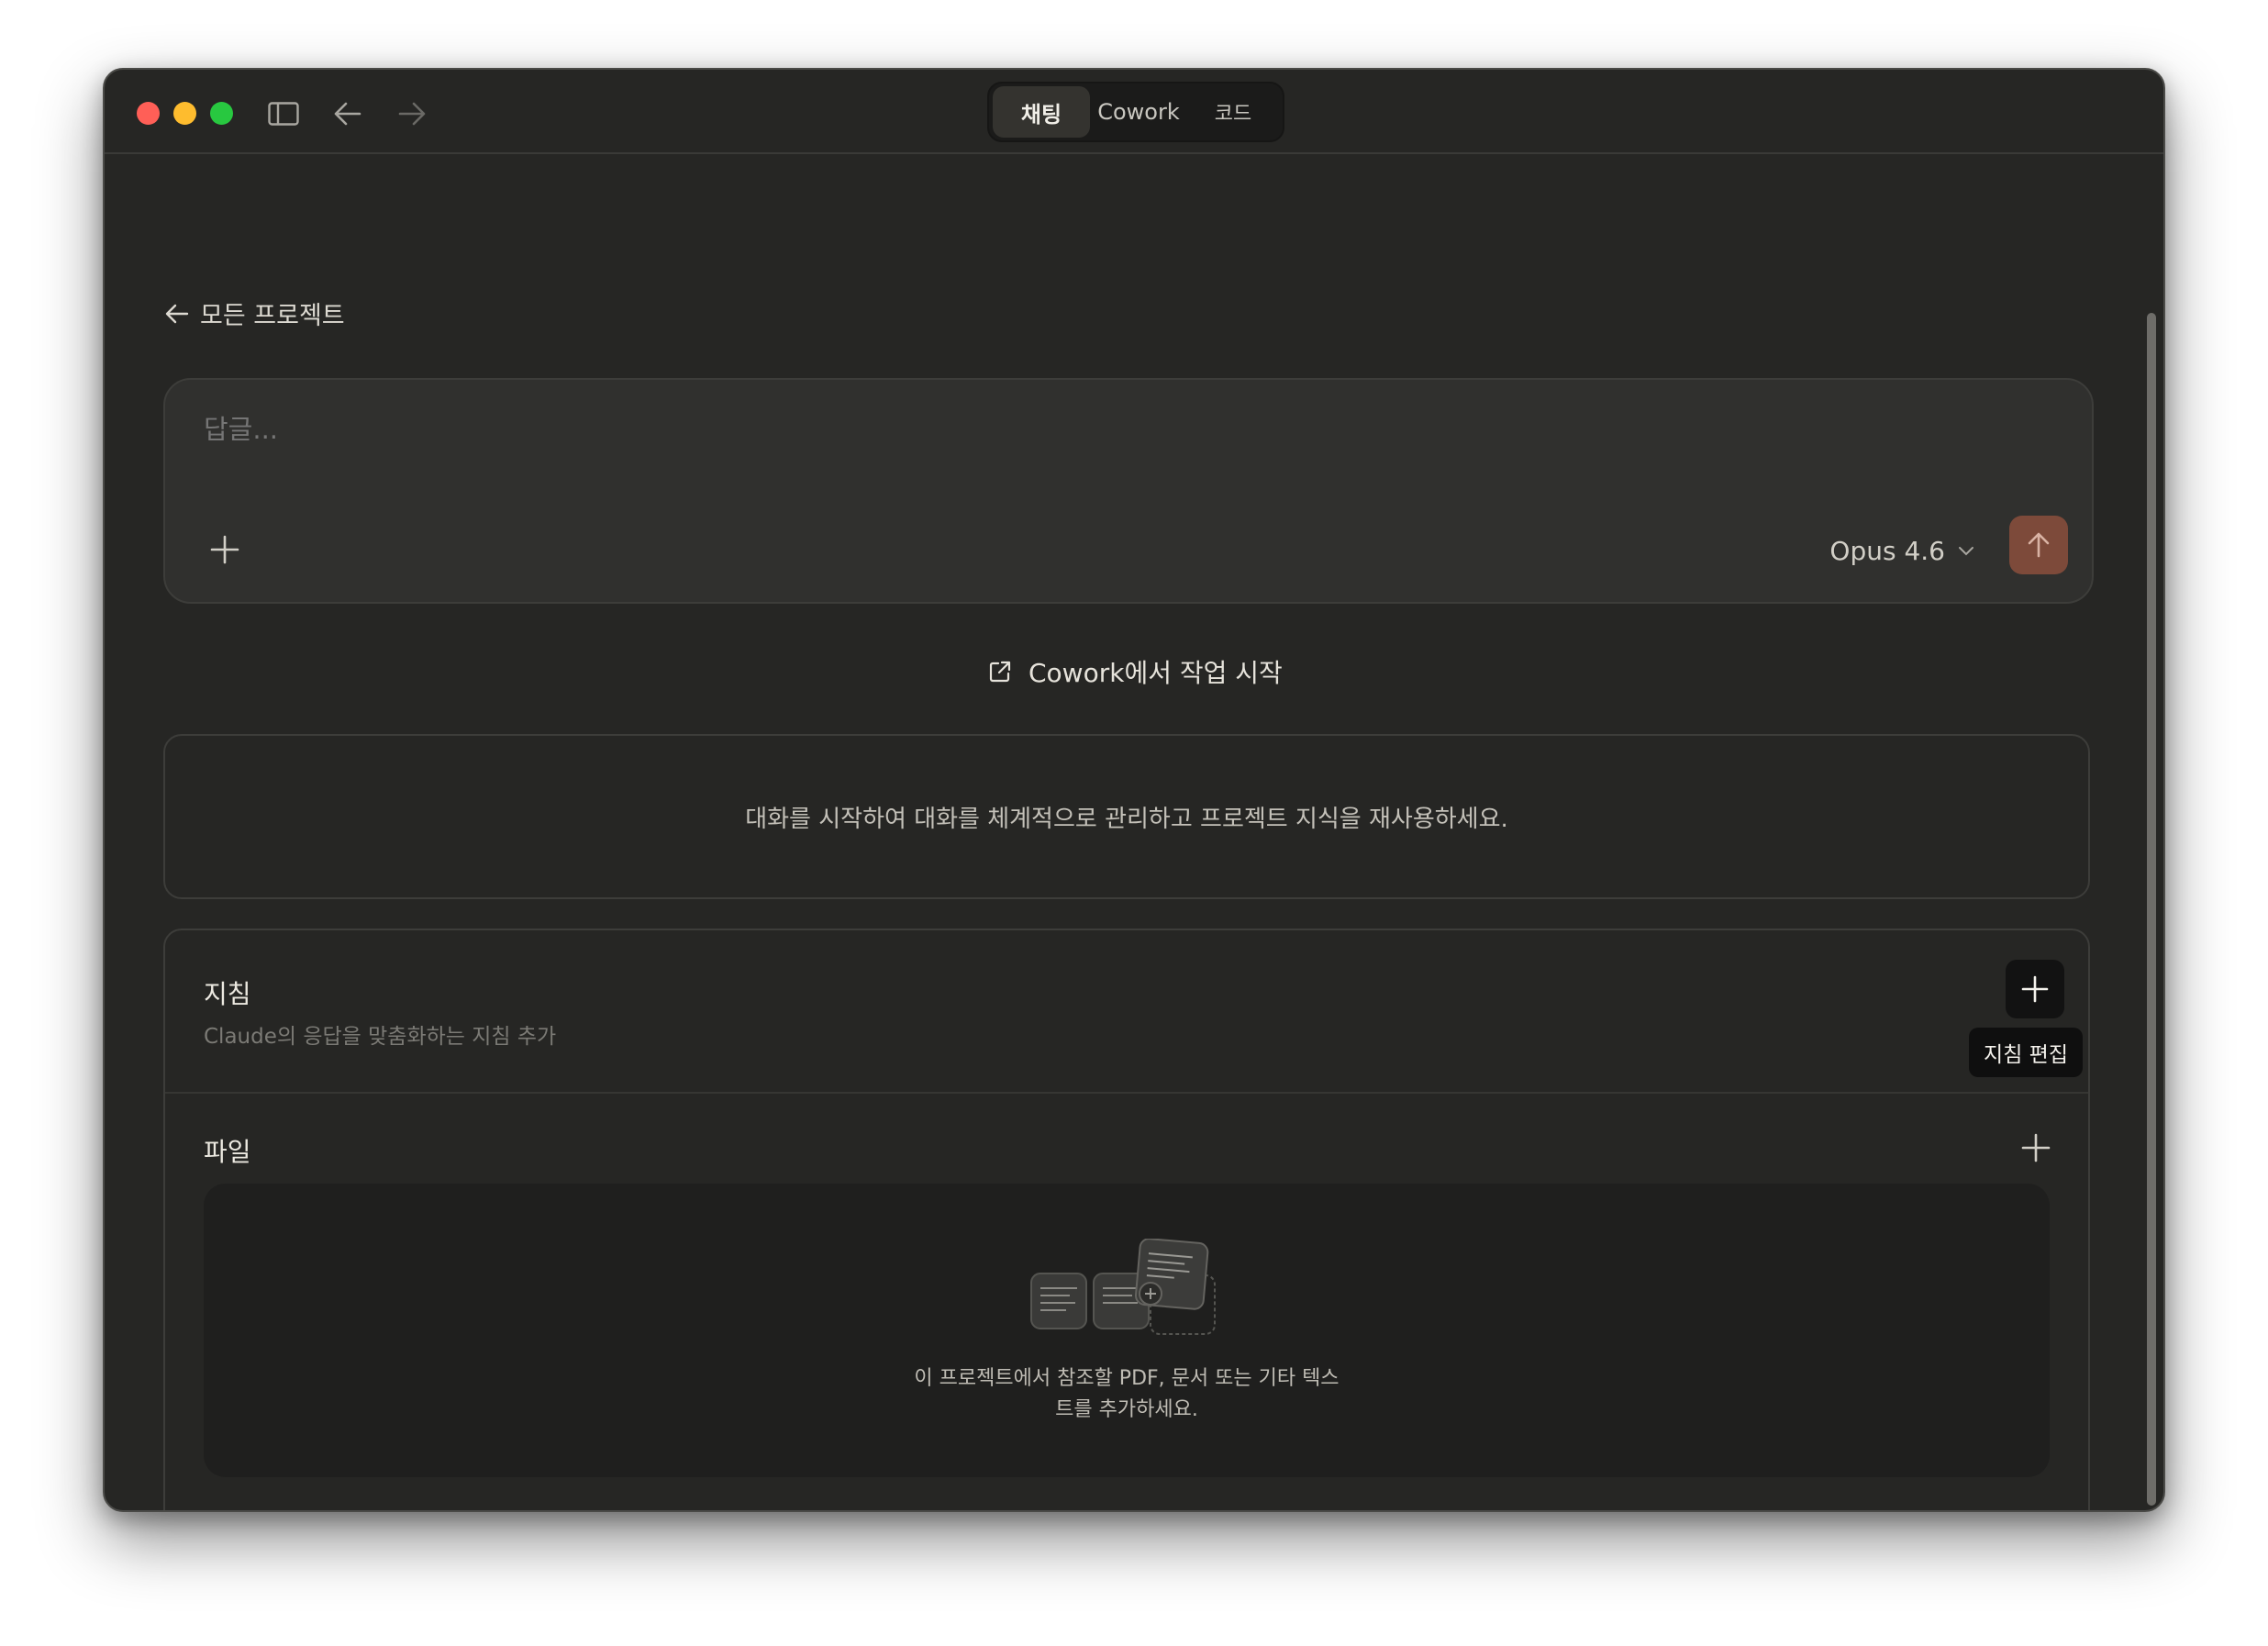 This screenshot has width=2268, height=1646. What do you see at coordinates (148, 114) in the screenshot?
I see `close-window-button` at bounding box center [148, 114].